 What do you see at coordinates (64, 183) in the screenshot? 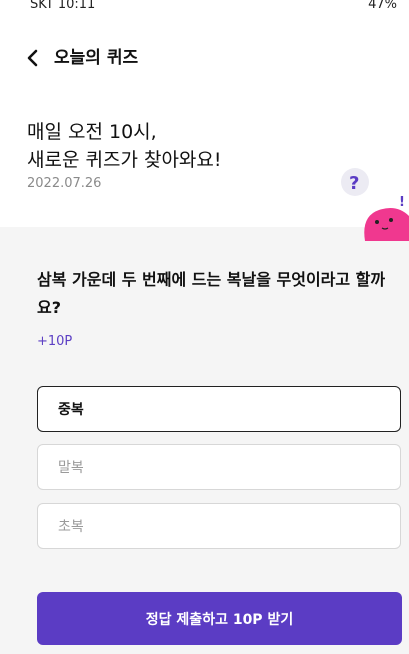
I see `quiz-date: 2022.07.26` at bounding box center [64, 183].